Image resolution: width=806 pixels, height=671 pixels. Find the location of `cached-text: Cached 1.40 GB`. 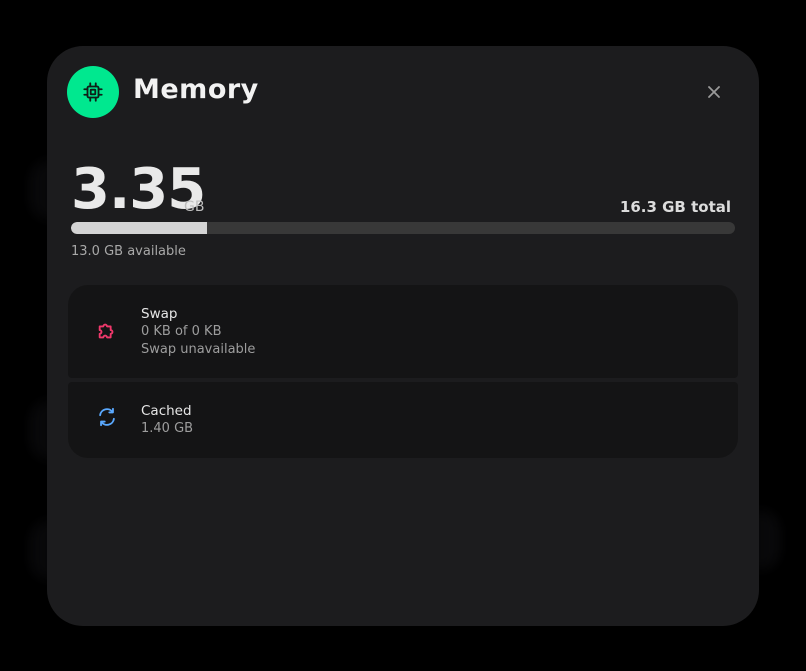

cached-text: Cached 1.40 GB is located at coordinates (167, 420).